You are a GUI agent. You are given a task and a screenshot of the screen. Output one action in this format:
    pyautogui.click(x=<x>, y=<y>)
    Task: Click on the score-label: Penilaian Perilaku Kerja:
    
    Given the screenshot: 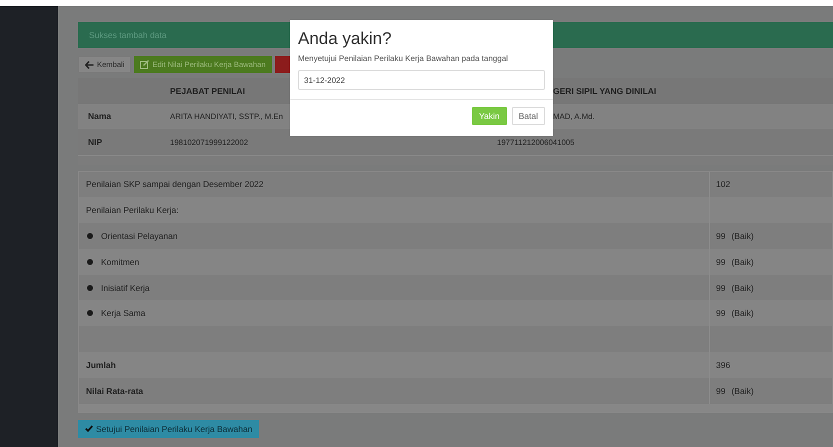 What is the action you would take?
    pyautogui.click(x=132, y=210)
    